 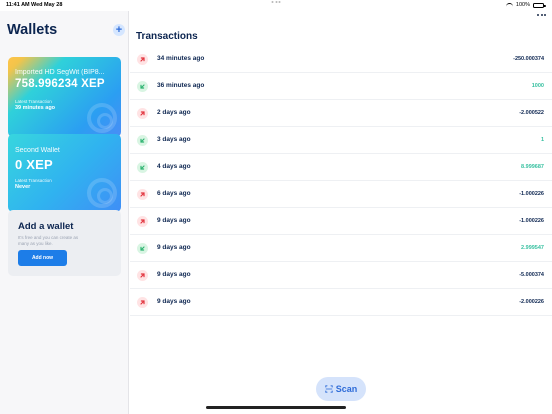 I want to click on transaction-time: 34 minutes ago, so click(x=181, y=58).